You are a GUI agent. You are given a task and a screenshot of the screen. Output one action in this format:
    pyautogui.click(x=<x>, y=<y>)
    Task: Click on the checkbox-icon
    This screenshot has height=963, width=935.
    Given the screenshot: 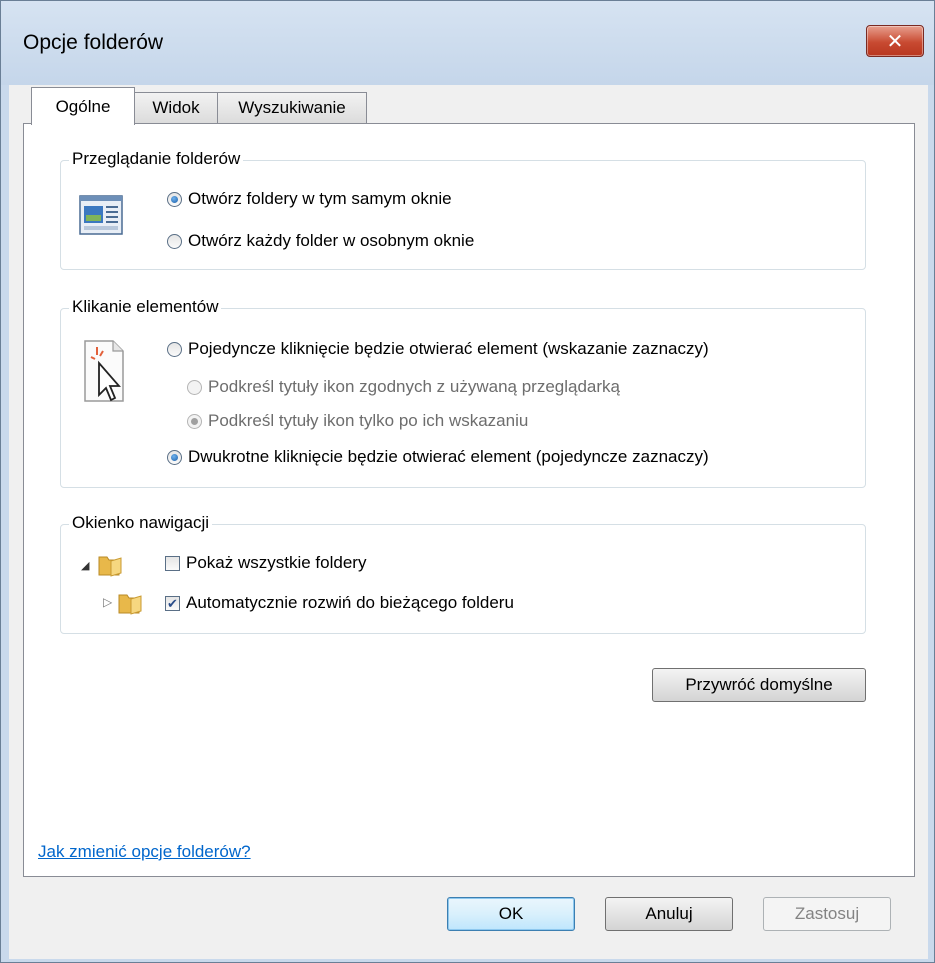 What is the action you would take?
    pyautogui.click(x=172, y=563)
    